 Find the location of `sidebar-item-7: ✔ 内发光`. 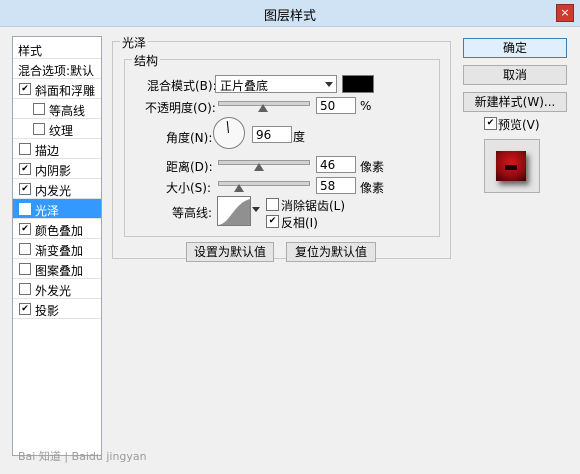

sidebar-item-7: ✔ 内发光 is located at coordinates (57, 189).